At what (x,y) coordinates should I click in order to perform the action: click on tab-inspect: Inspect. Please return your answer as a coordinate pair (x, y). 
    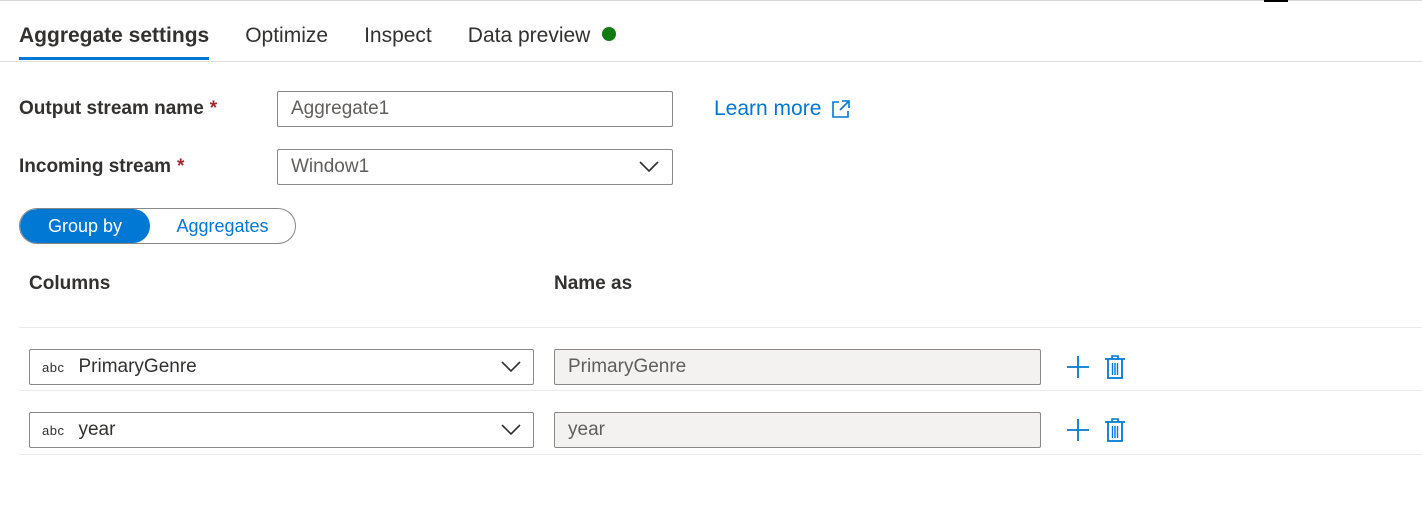
    Looking at the image, I should click on (398, 41).